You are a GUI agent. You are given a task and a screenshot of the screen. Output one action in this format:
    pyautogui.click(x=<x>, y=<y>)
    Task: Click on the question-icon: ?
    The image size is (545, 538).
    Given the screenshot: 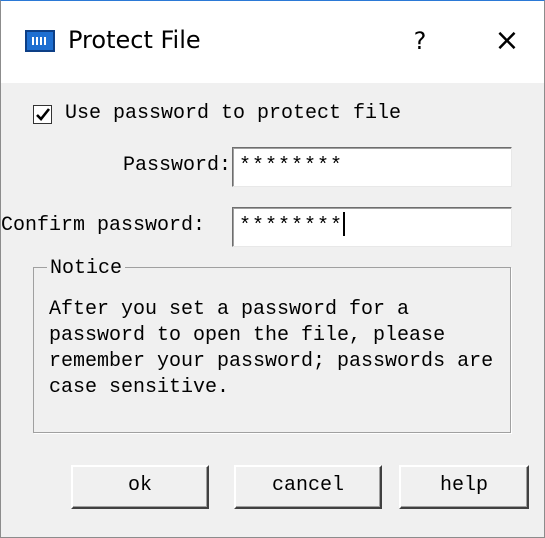 What is the action you would take?
    pyautogui.click(x=420, y=41)
    